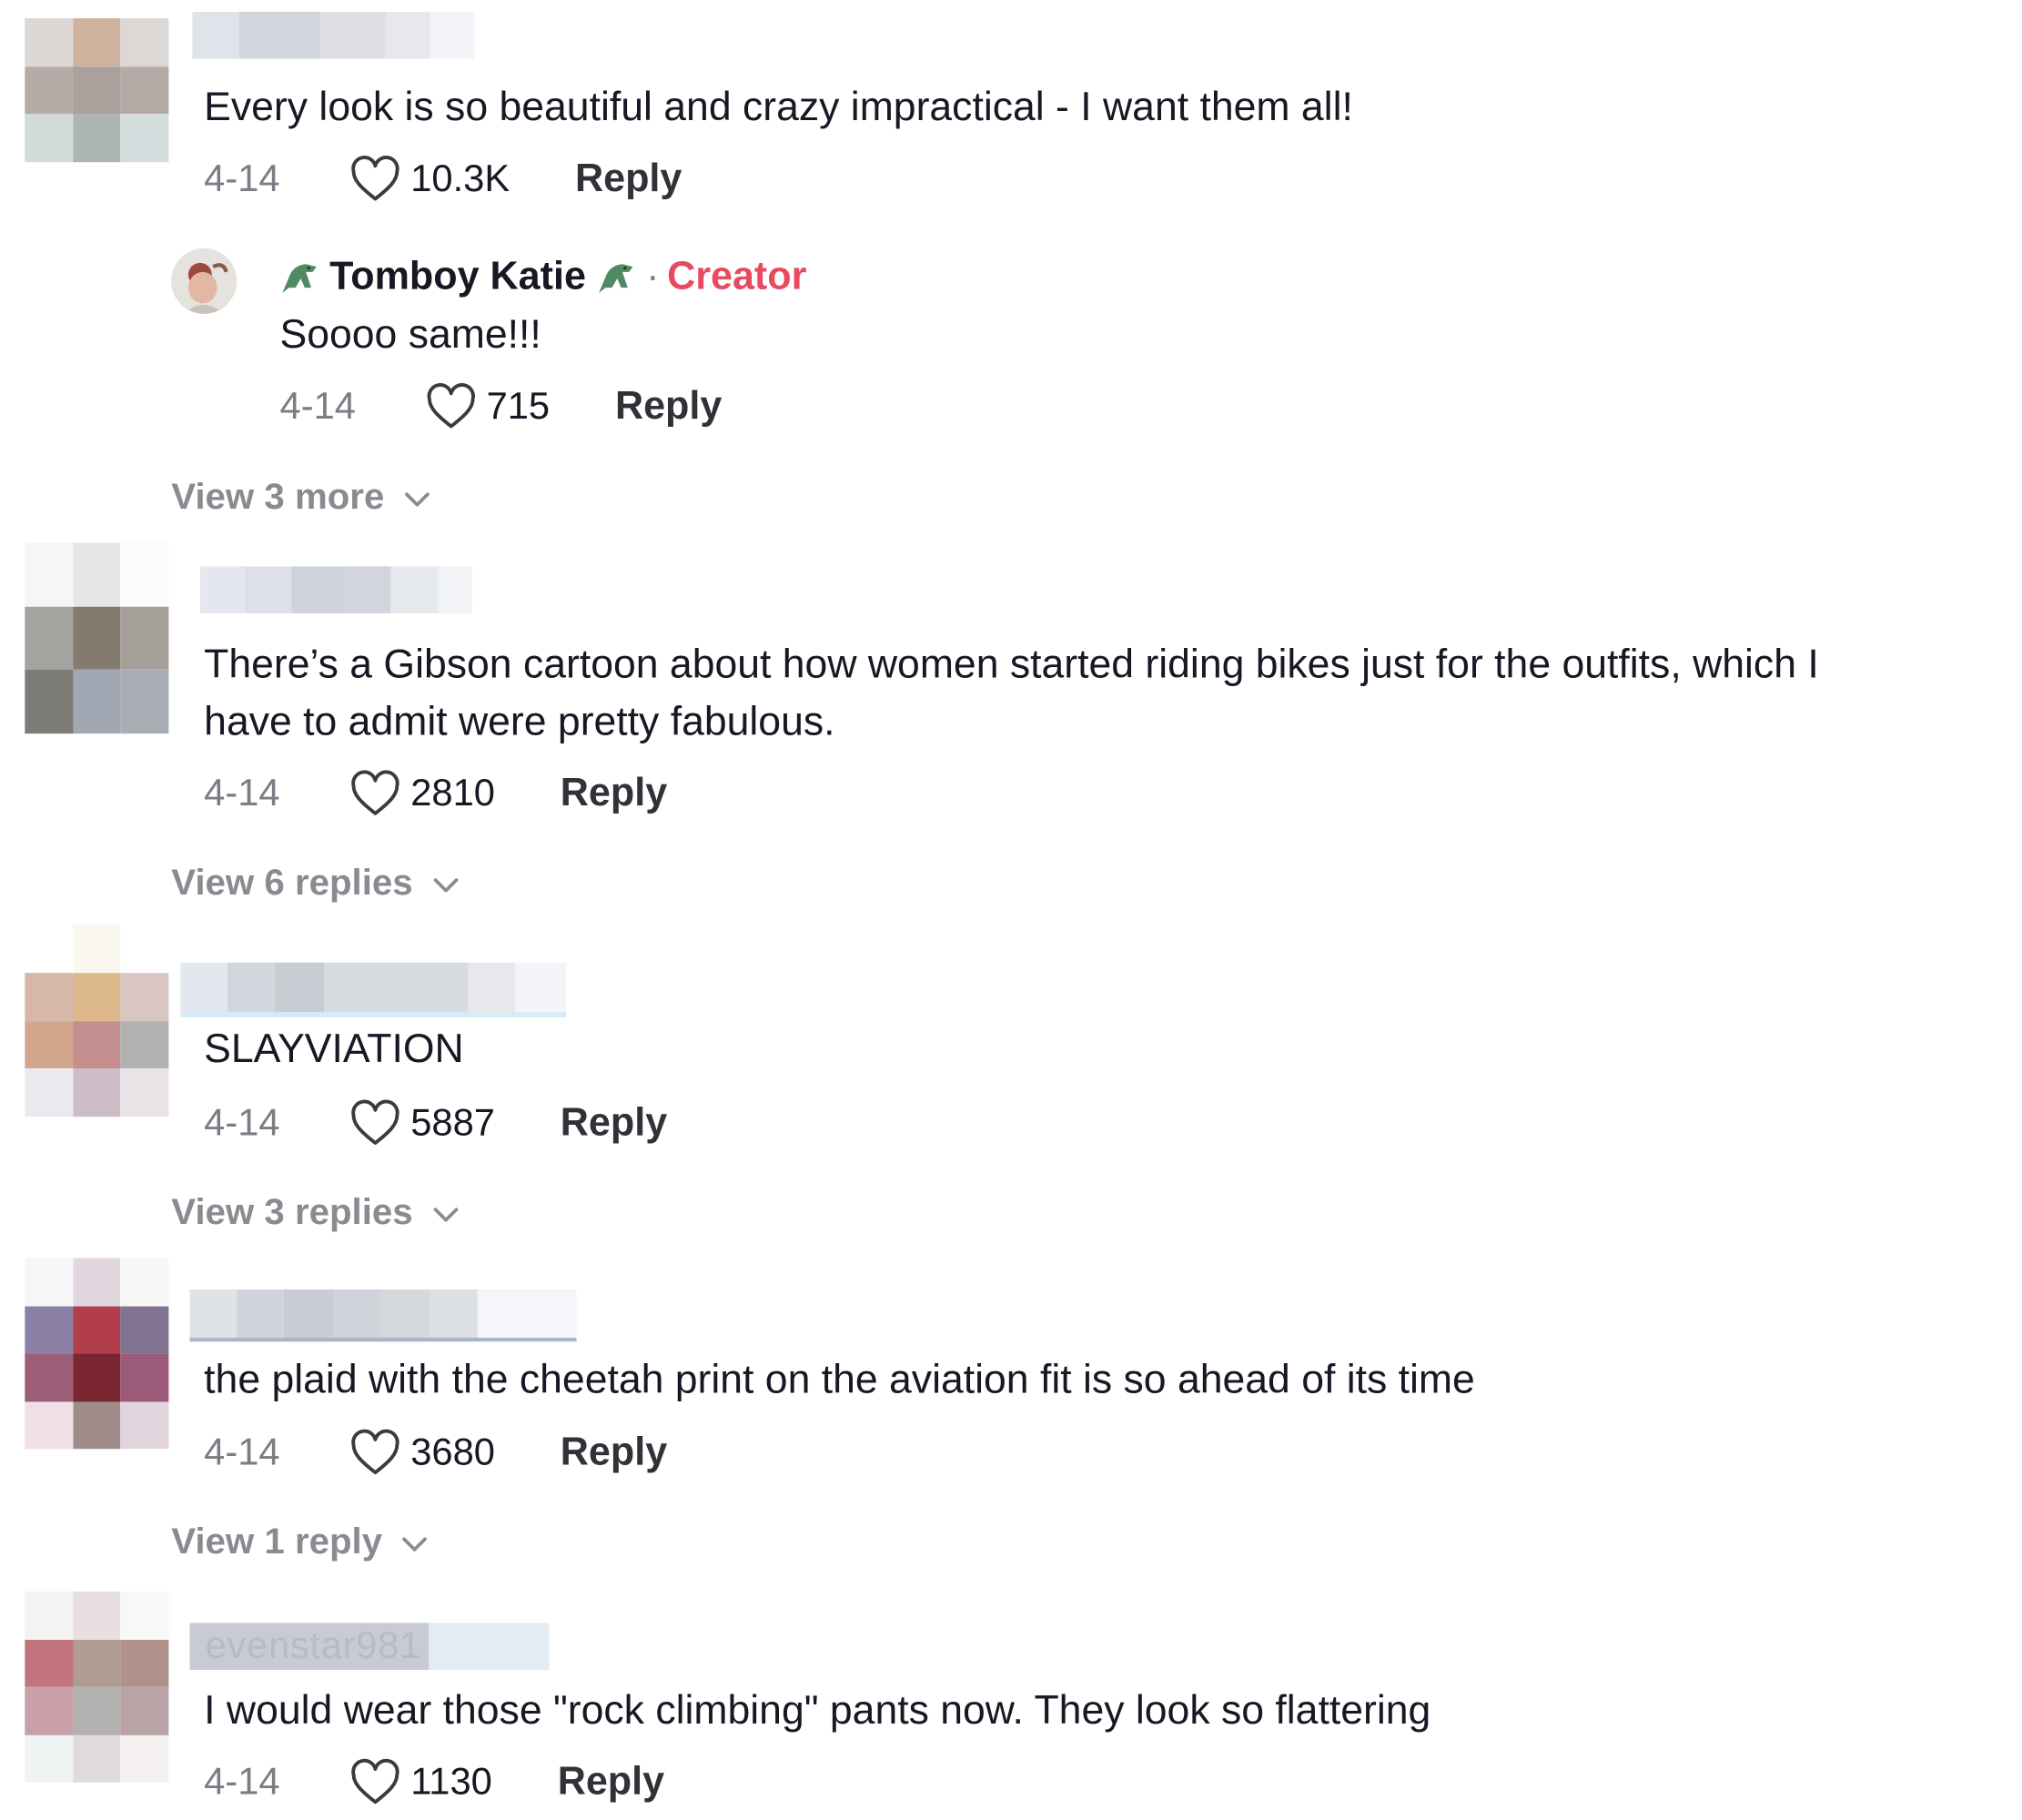  I want to click on like-count: 3680, so click(452, 1452).